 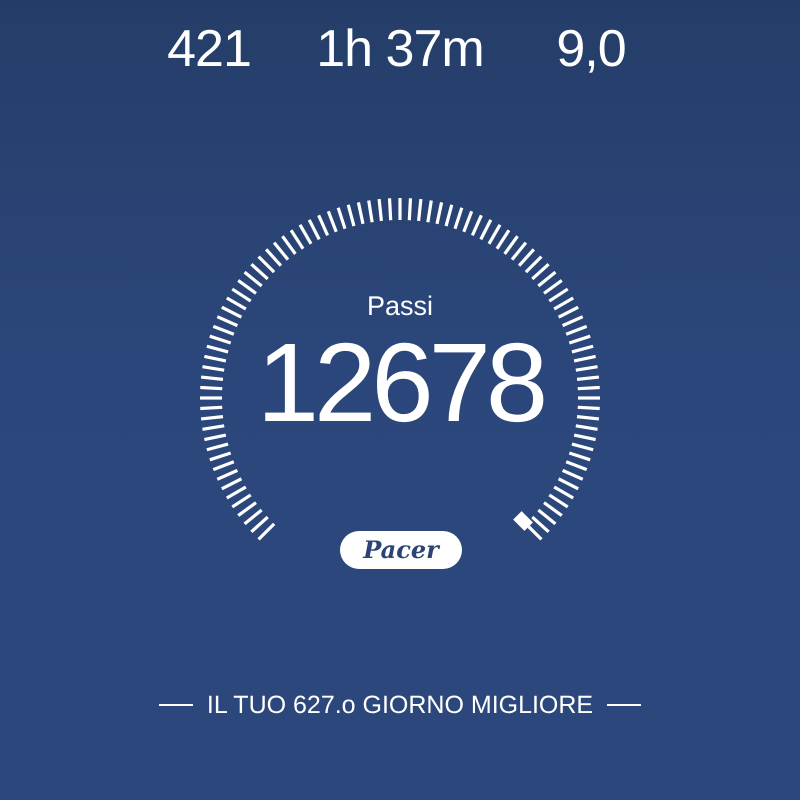 I want to click on best-day-caption: IL TUO 627.o GIORNO MIGLIORE, so click(x=400, y=705).